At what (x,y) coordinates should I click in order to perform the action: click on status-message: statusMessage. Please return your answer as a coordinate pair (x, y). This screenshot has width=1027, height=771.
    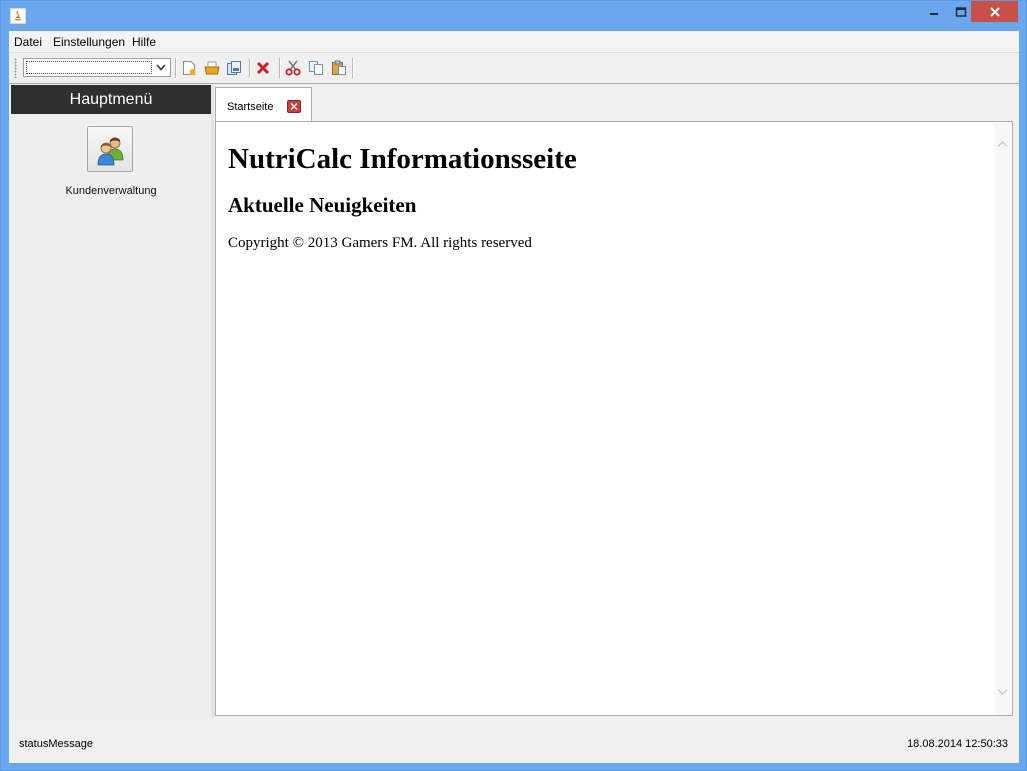
    Looking at the image, I should click on (56, 744).